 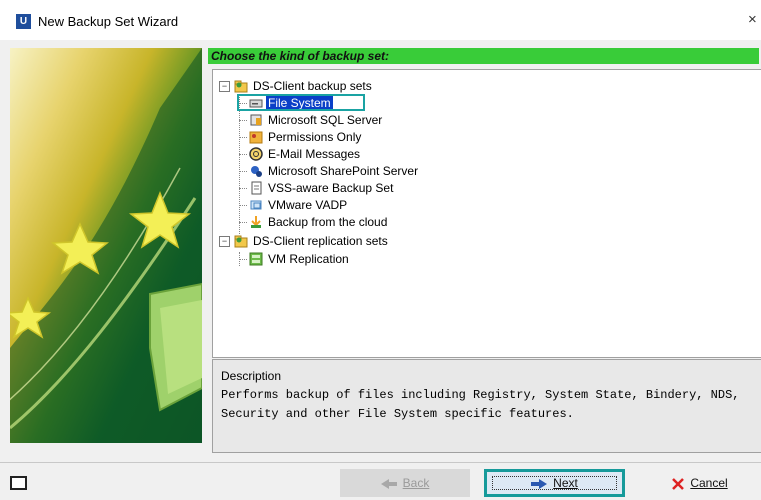 I want to click on cancel-button: Cancel, so click(x=700, y=483).